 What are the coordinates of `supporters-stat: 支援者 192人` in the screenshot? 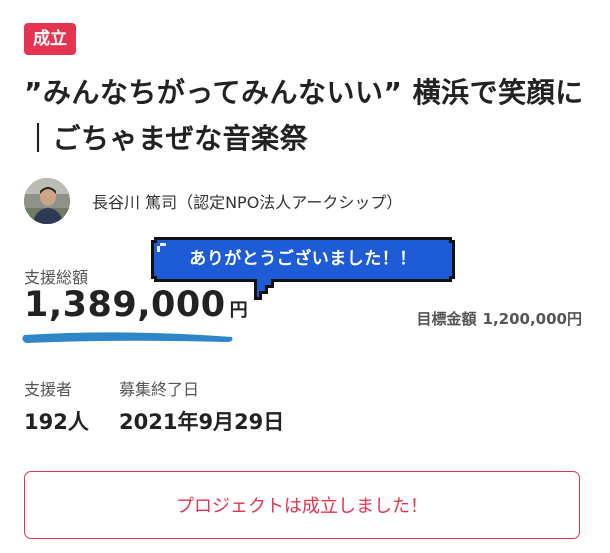 It's located at (56, 406).